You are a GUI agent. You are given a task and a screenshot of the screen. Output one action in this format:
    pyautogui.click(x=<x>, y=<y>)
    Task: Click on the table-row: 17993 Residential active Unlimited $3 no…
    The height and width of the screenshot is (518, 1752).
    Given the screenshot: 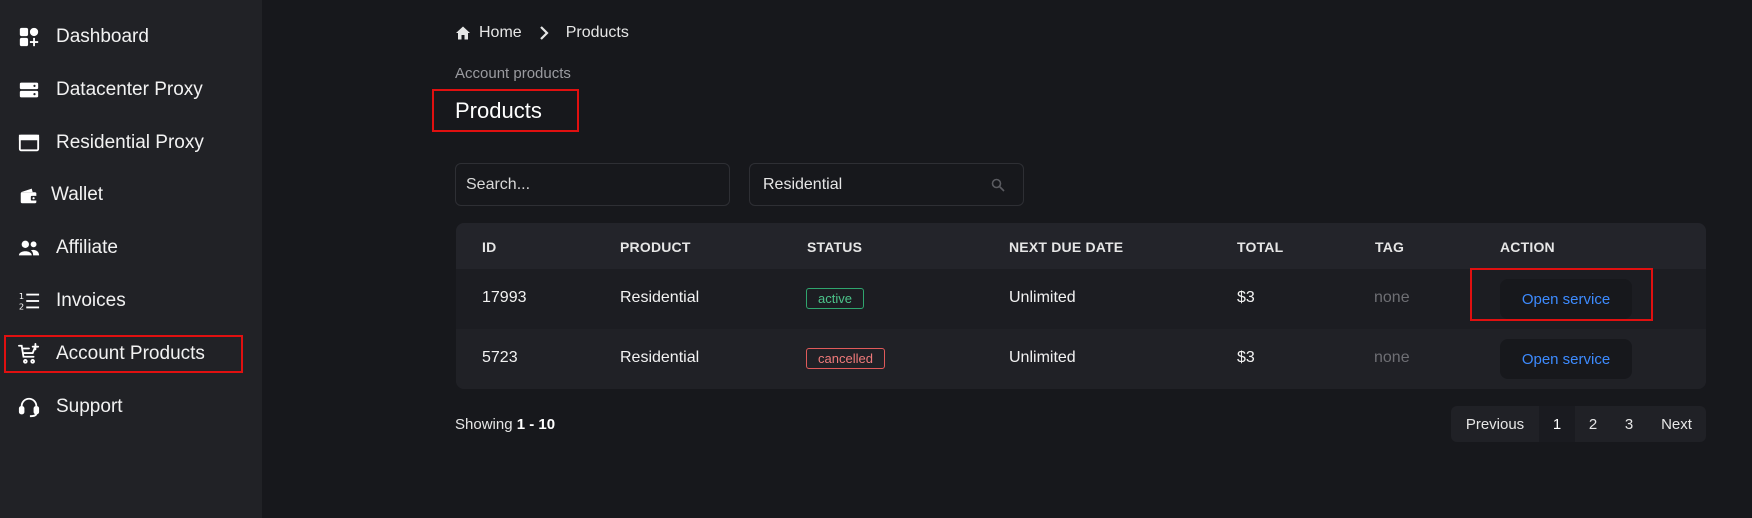 What is the action you would take?
    pyautogui.click(x=1081, y=299)
    